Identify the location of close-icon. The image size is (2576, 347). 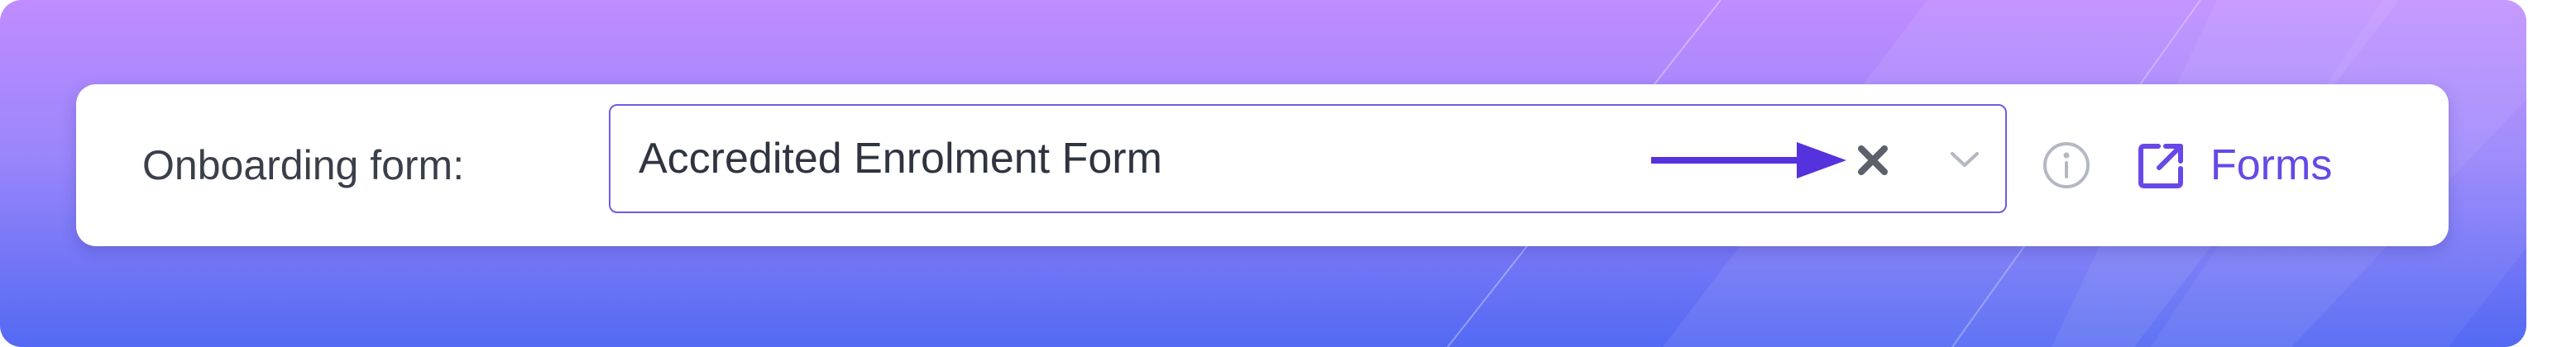
(1873, 160).